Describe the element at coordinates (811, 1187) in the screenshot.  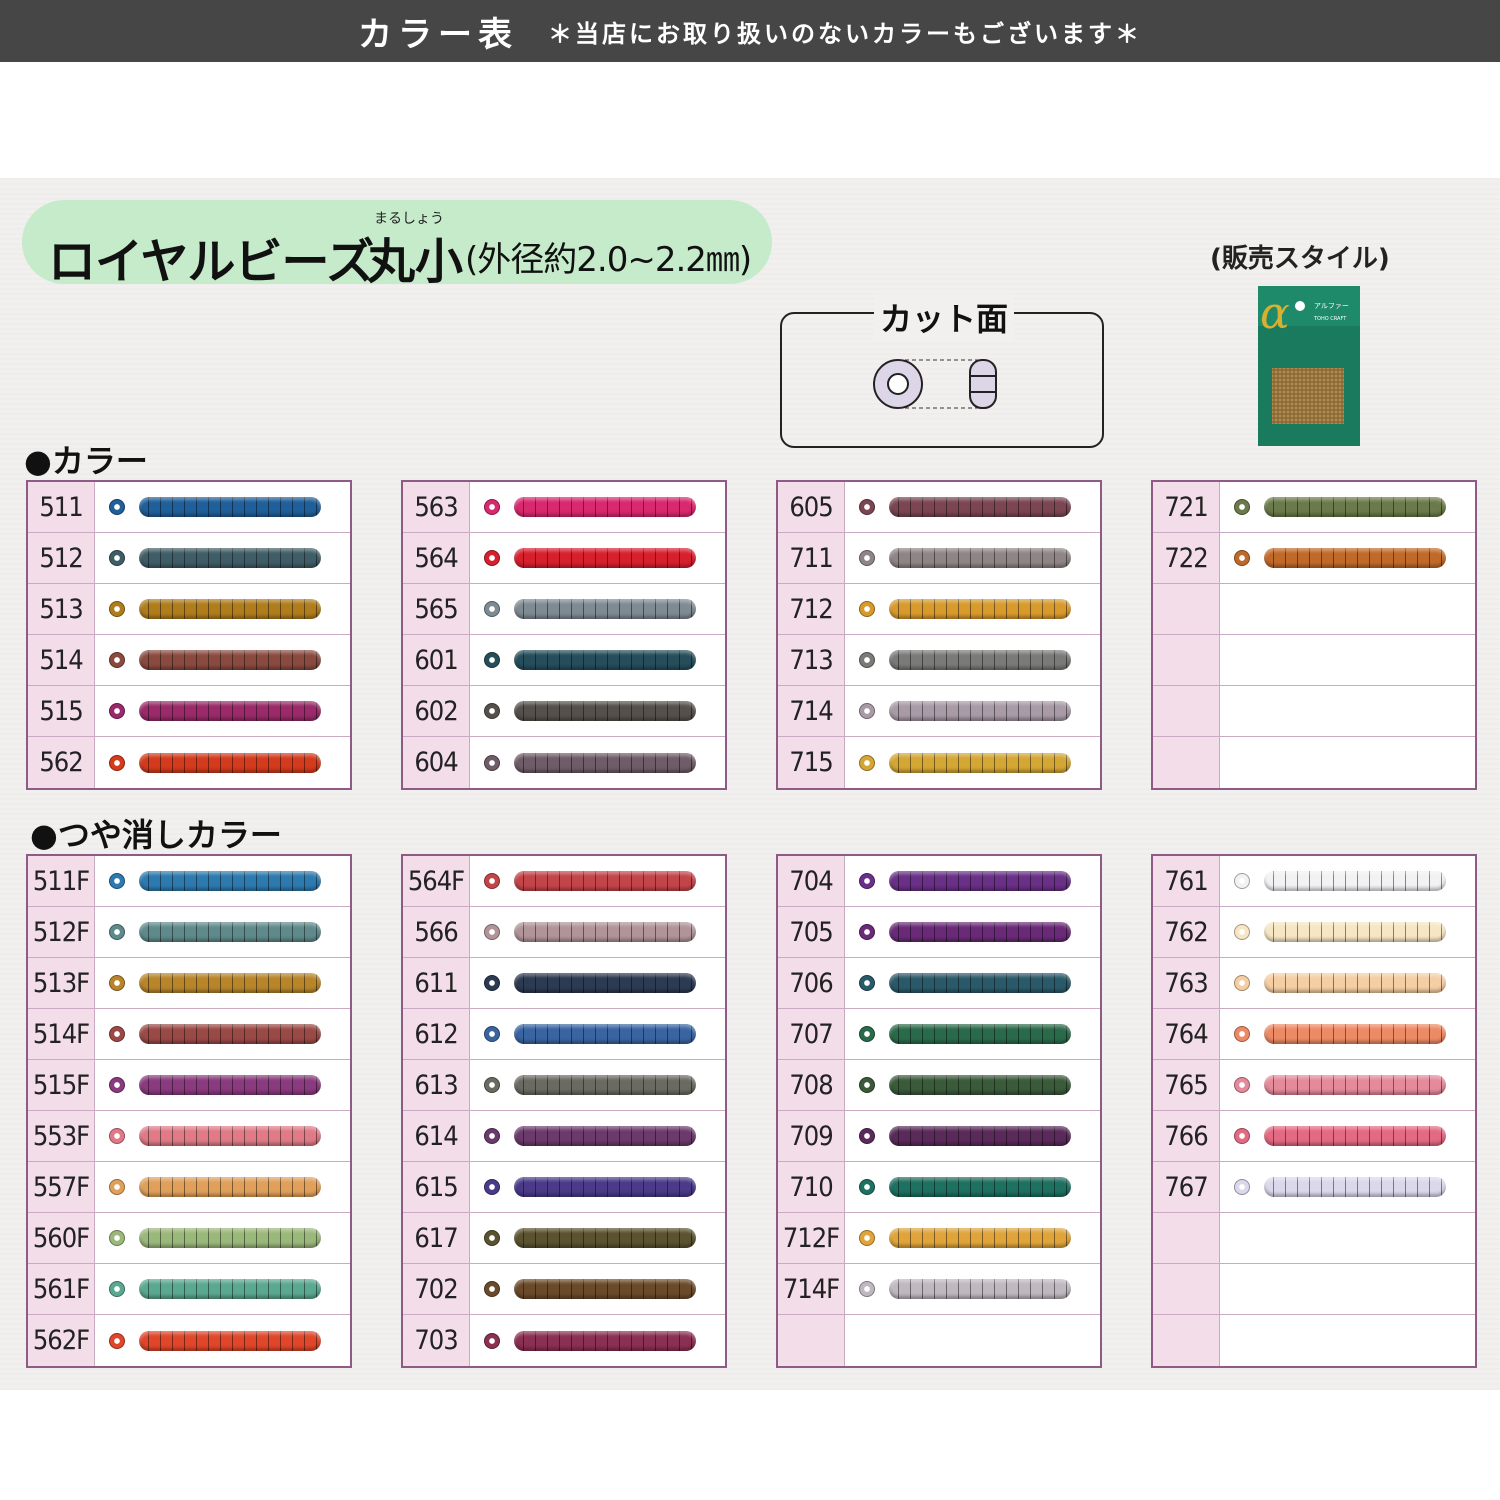
I see `color-code: 710` at that location.